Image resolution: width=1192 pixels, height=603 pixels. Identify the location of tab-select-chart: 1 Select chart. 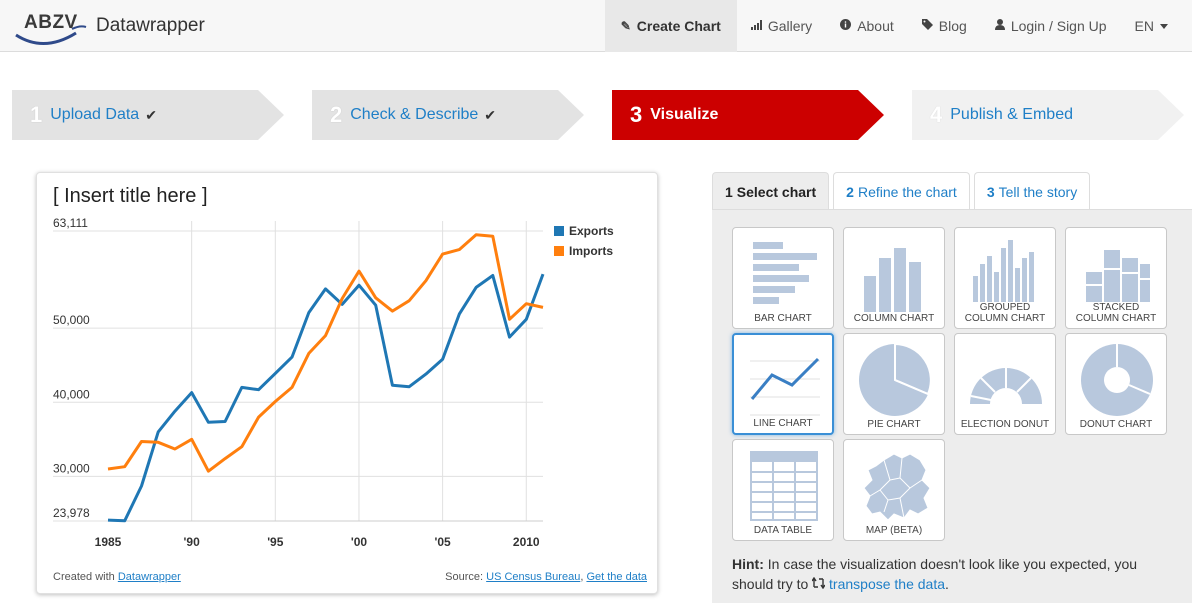
(771, 191).